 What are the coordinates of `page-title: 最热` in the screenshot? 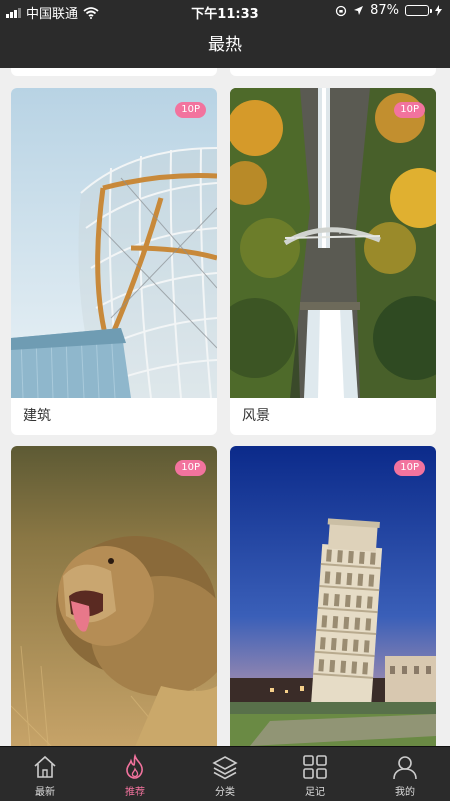 It's located at (225, 45).